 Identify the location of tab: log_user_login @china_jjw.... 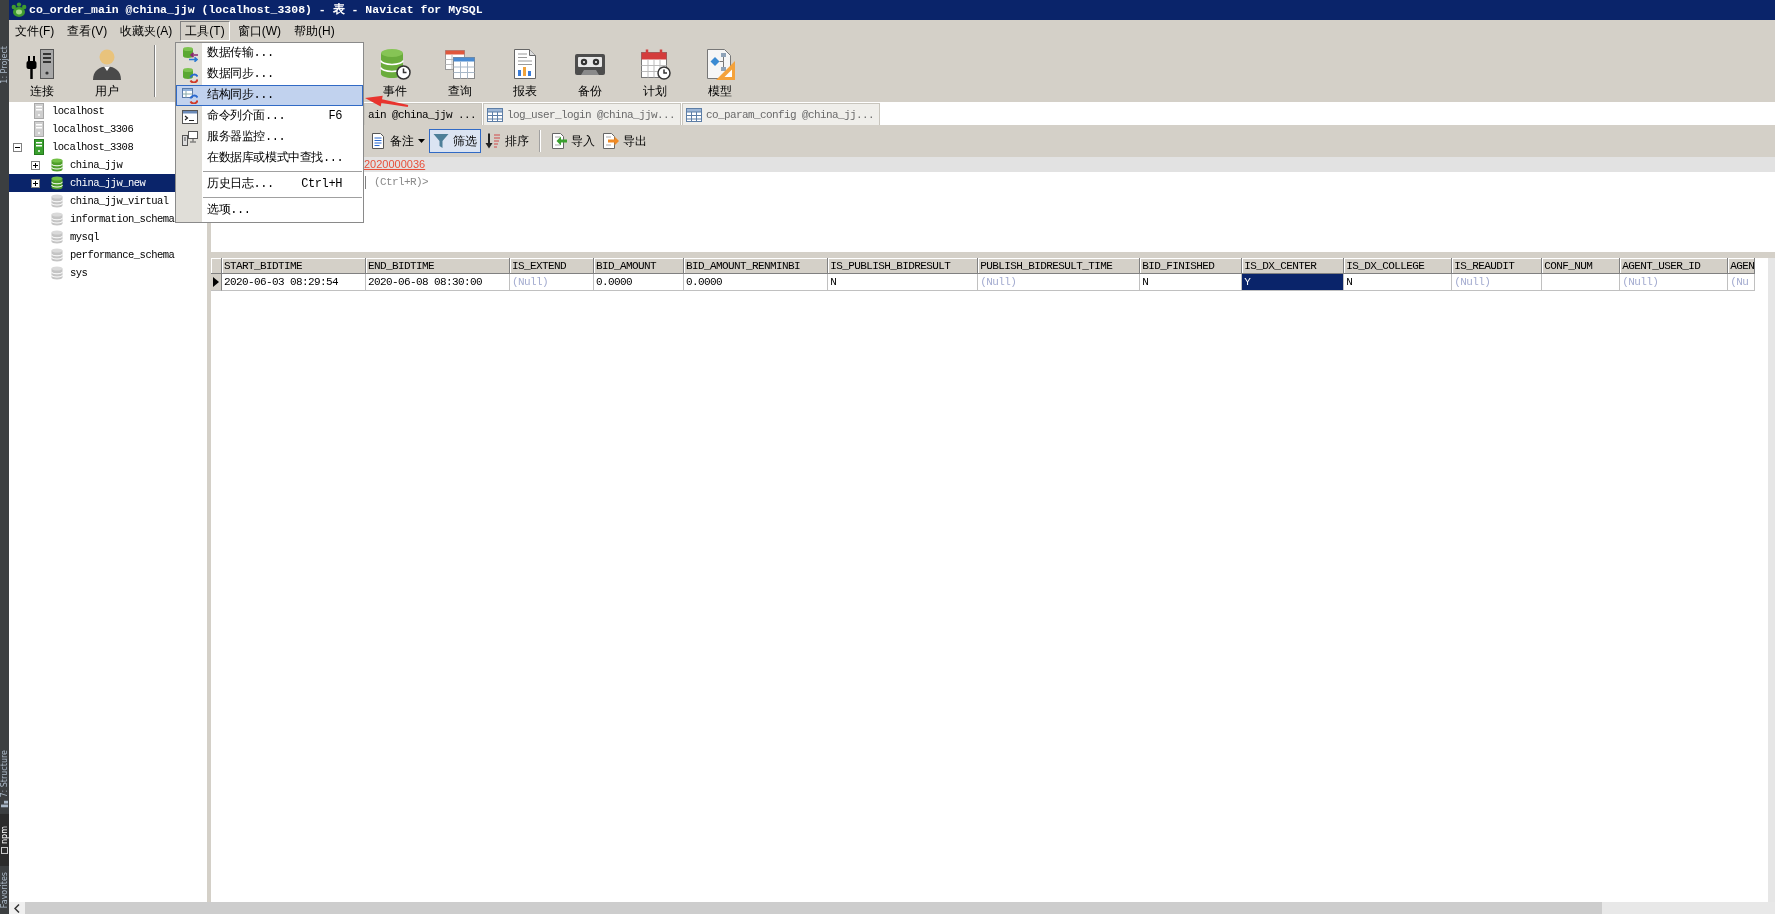
(582, 114).